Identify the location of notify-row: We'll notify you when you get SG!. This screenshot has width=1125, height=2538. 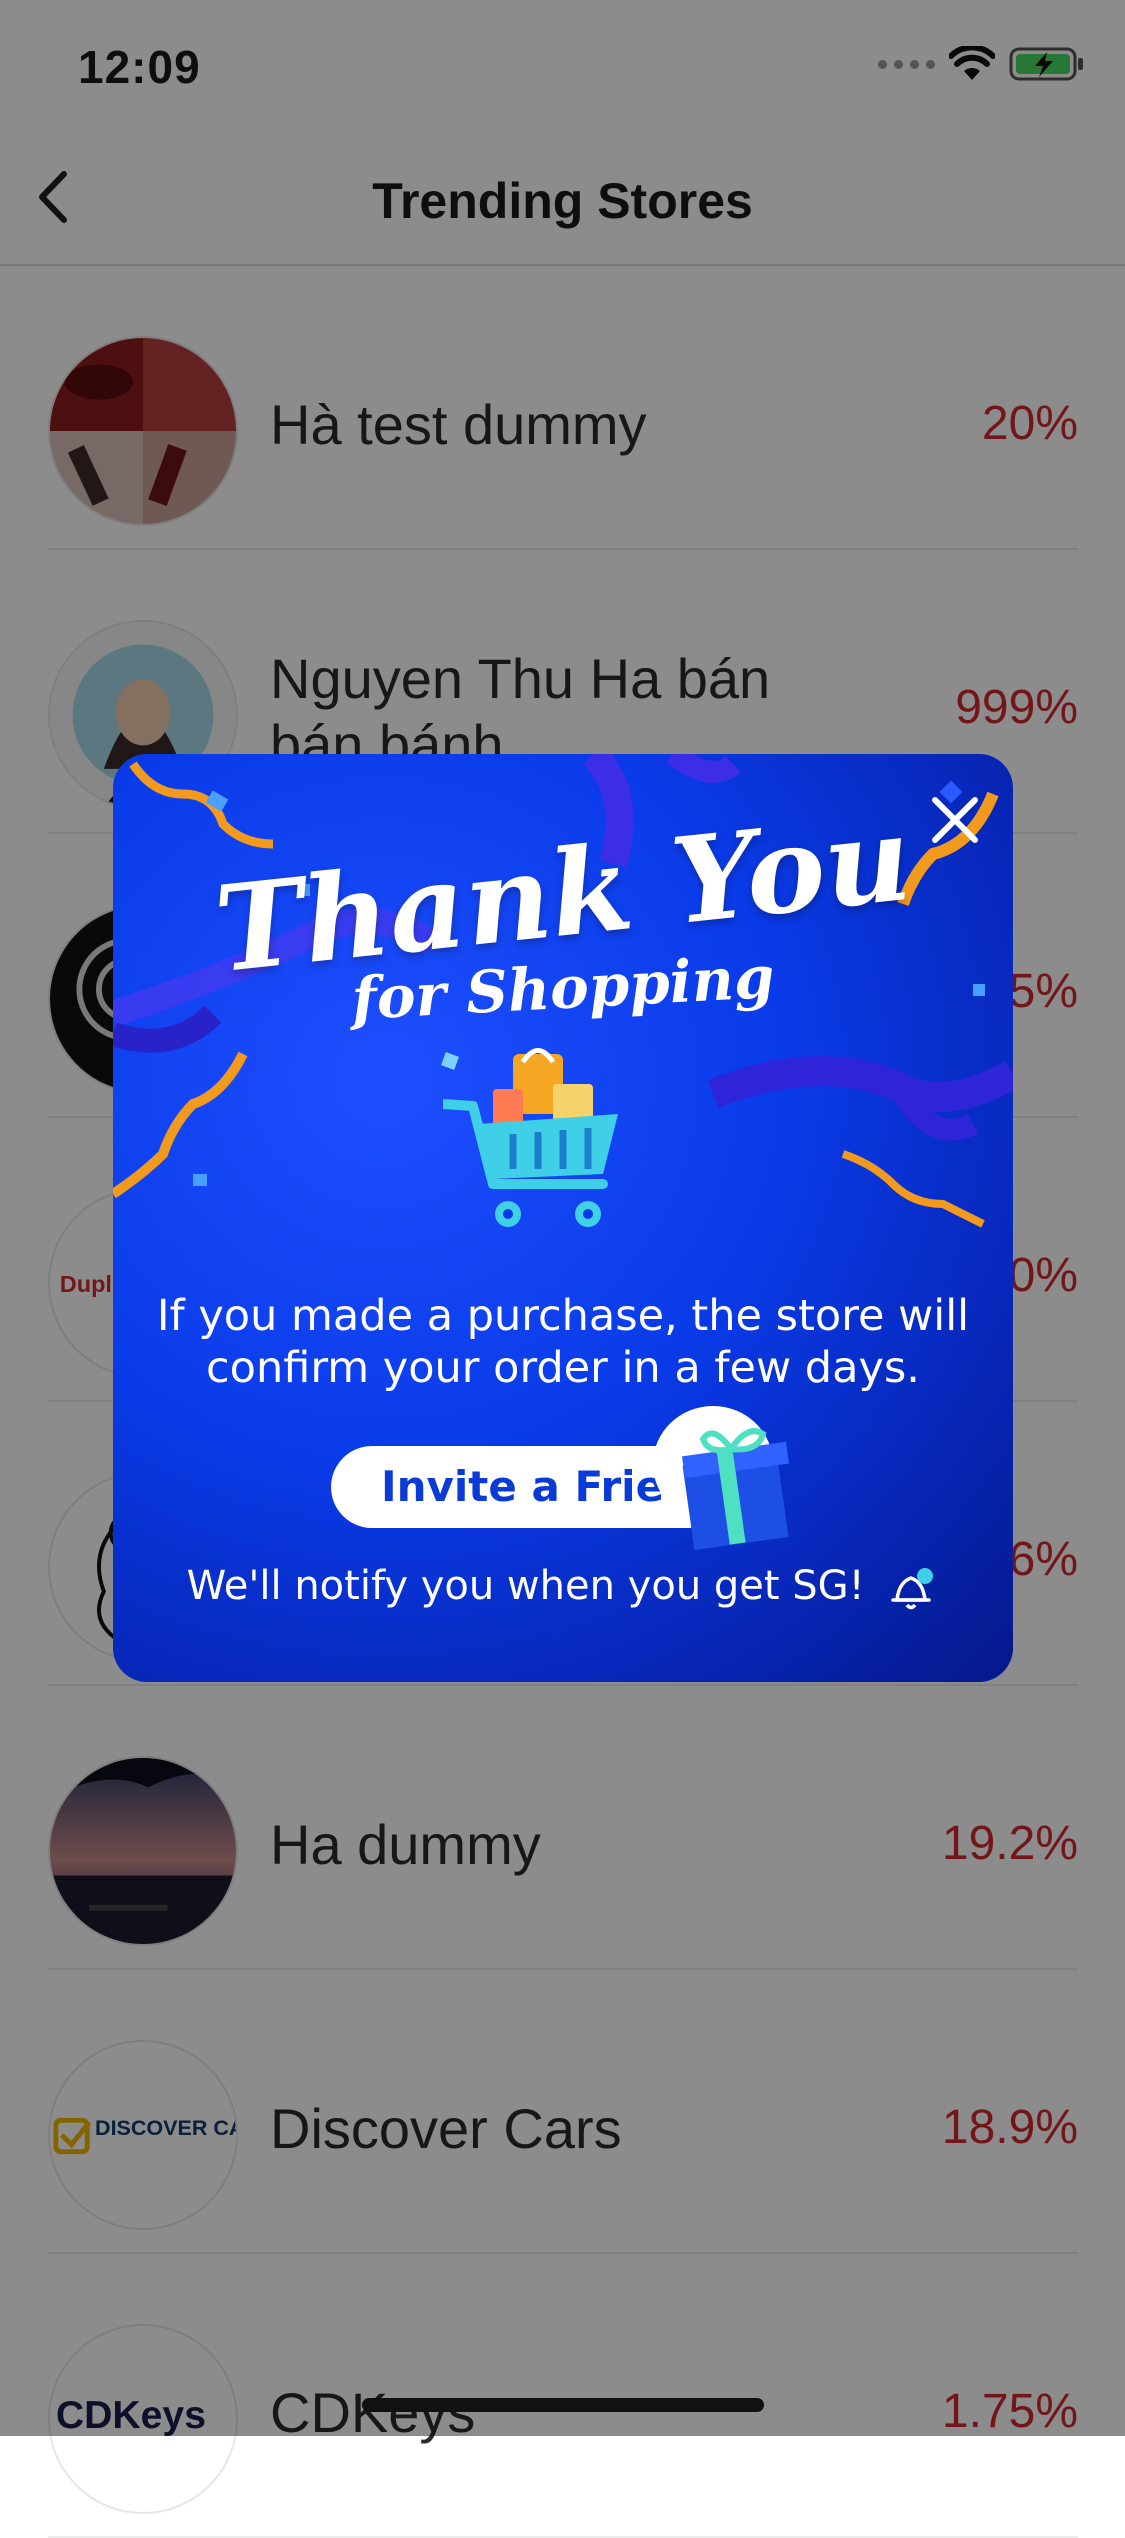
(563, 1588).